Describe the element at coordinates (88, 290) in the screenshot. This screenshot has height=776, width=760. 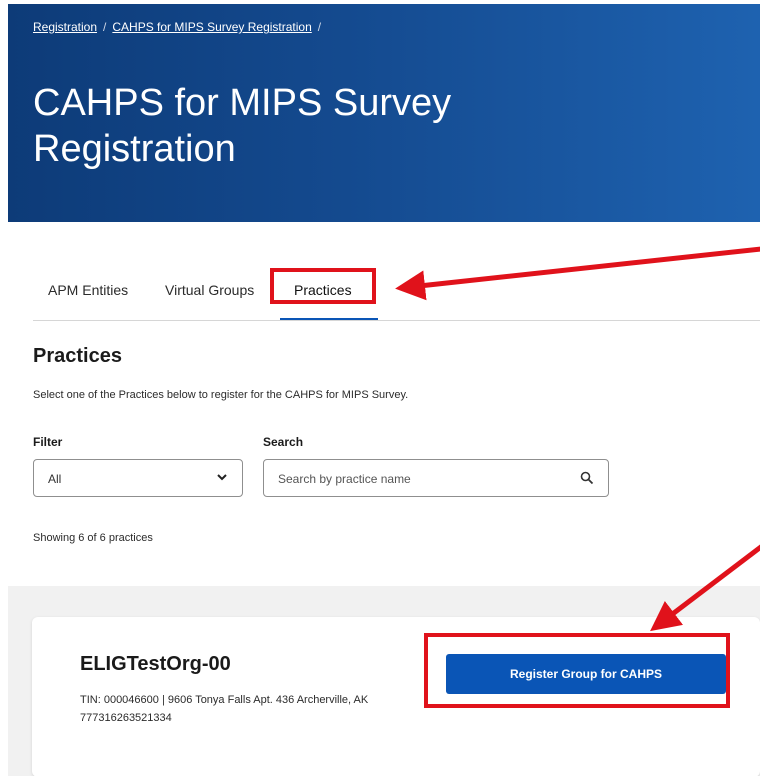
I see `tab-apm-entities: APM Entities` at that location.